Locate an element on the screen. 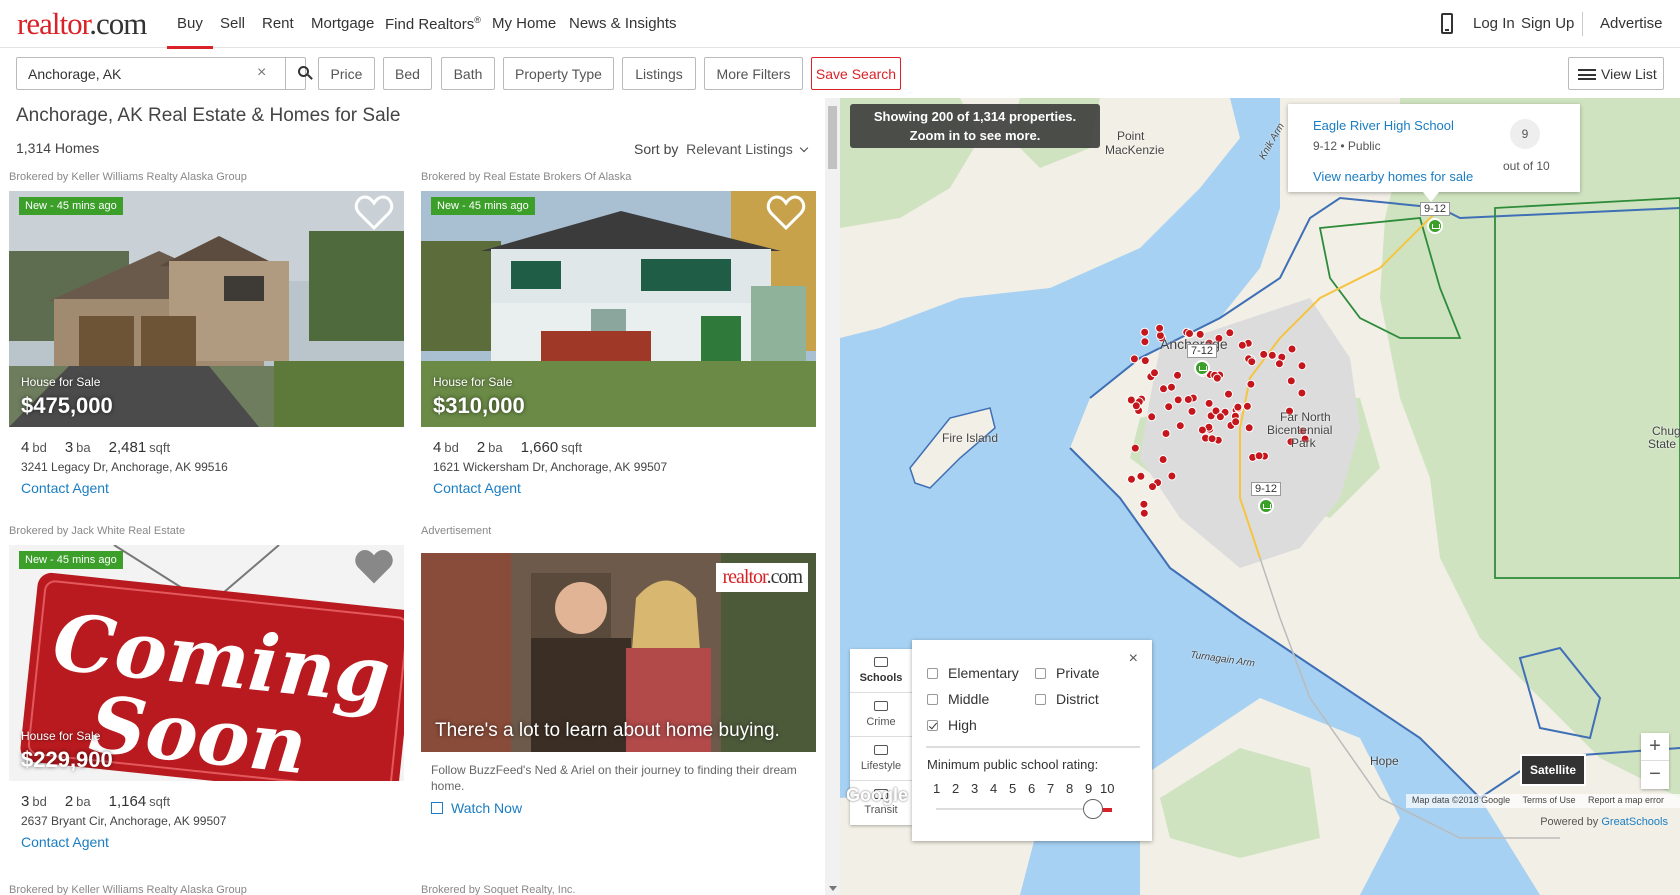 The width and height of the screenshot is (1680, 895). mobile-phone-icon is located at coordinates (1447, 23).